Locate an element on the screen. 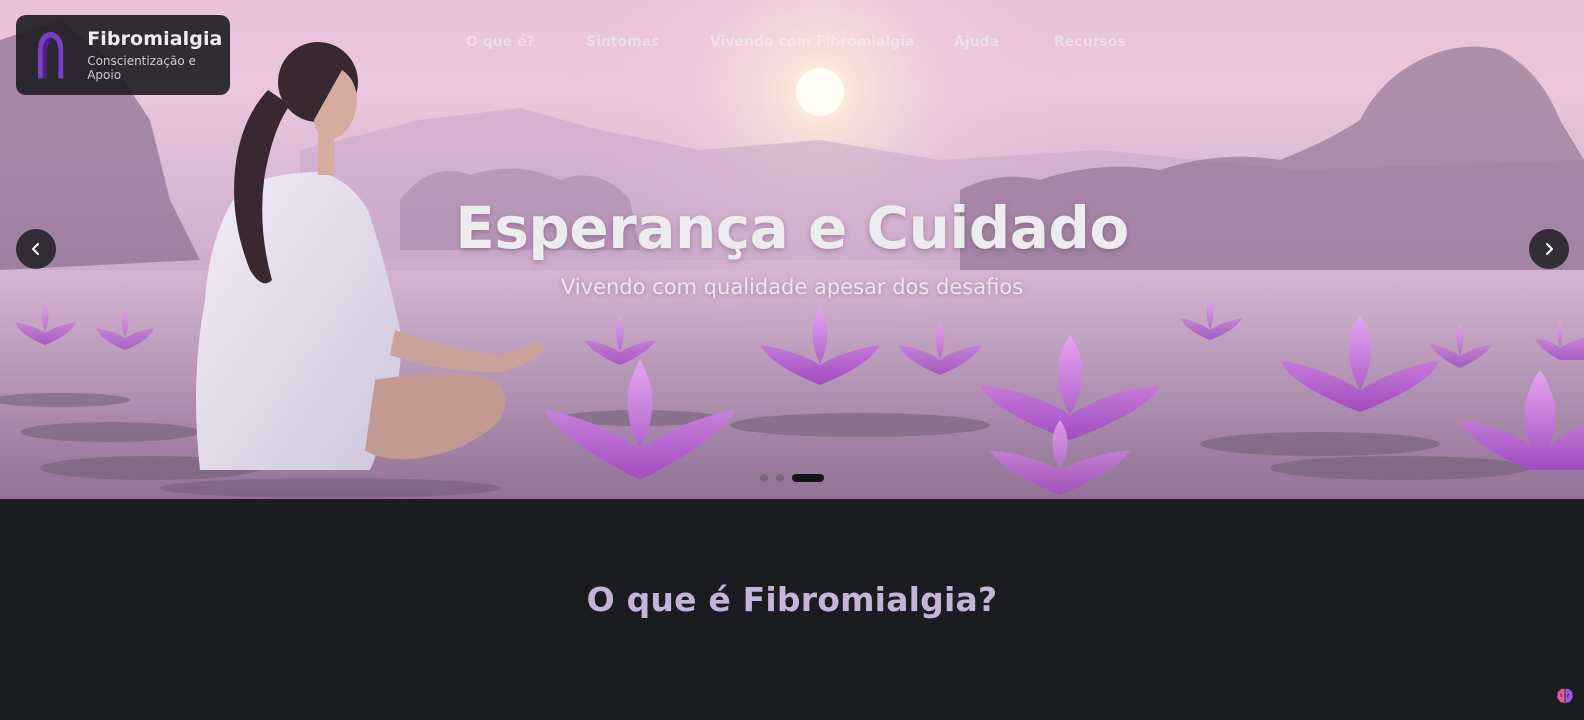  carousel-title: Esperança e Cuidado is located at coordinates (792, 228).